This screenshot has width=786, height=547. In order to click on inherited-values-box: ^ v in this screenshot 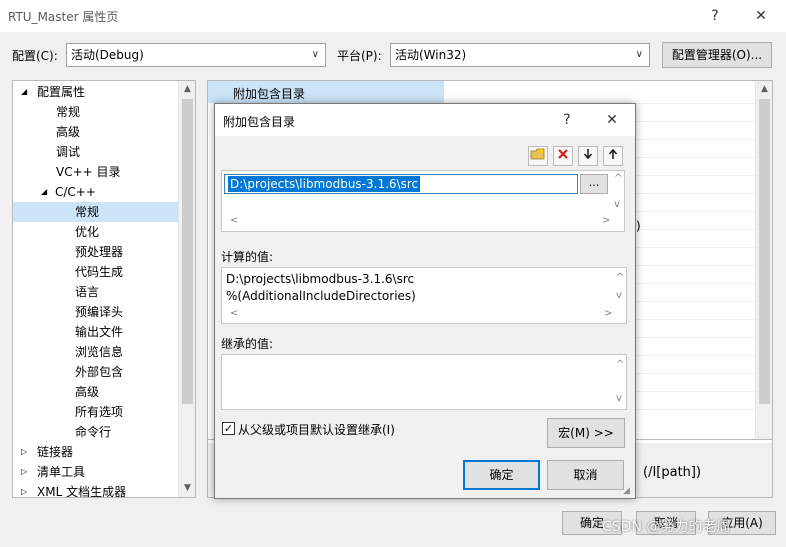, I will do `click(424, 382)`.